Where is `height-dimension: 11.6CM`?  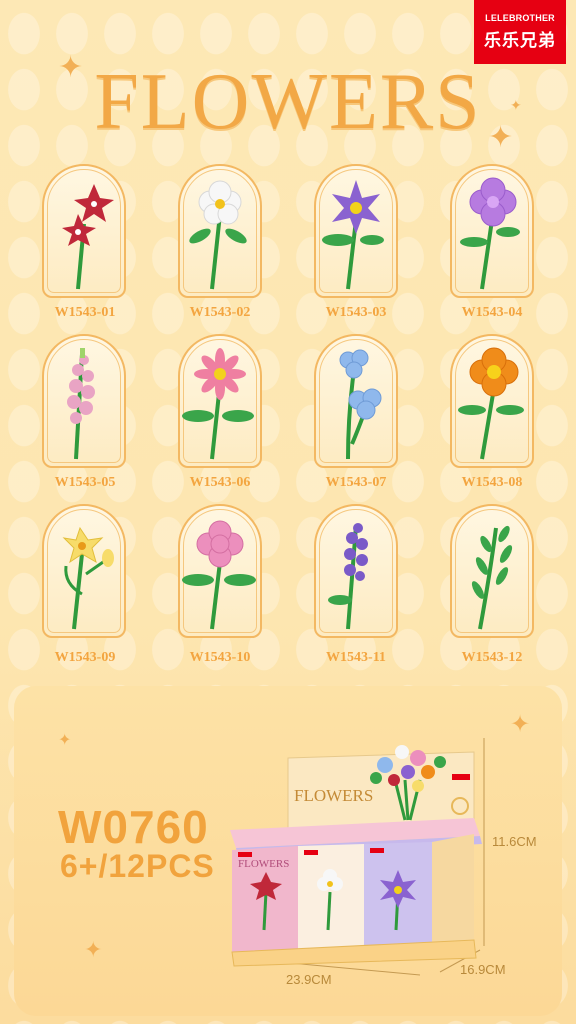 height-dimension: 11.6CM is located at coordinates (514, 841).